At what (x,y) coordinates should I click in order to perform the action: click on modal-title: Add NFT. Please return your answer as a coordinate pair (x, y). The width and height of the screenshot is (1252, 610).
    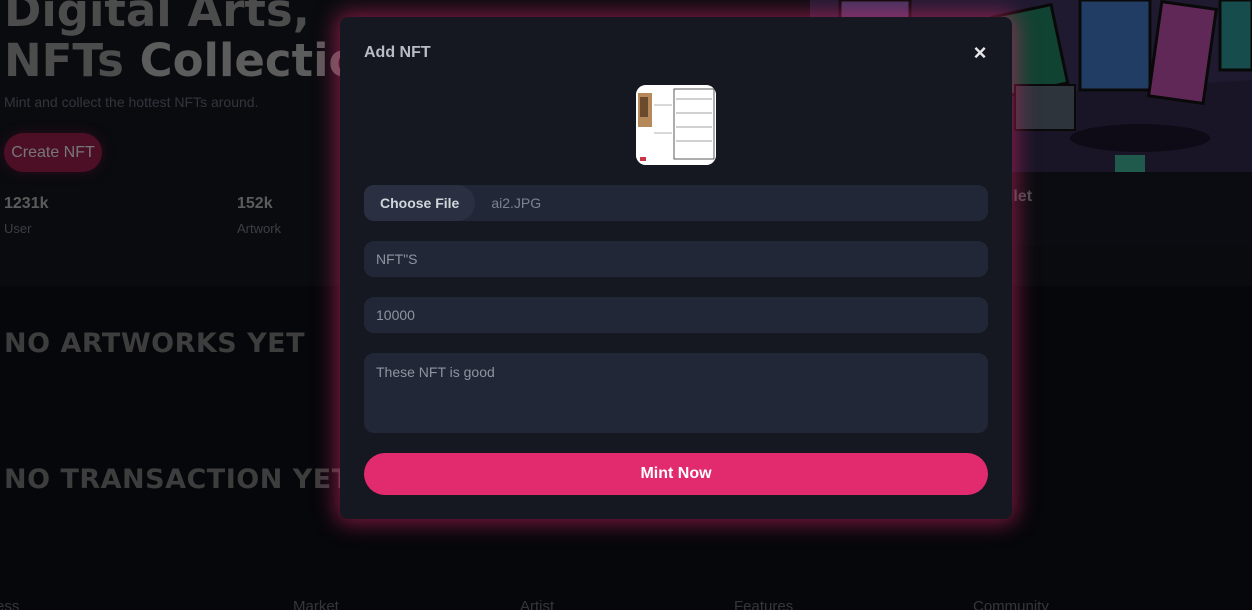
    Looking at the image, I should click on (397, 52).